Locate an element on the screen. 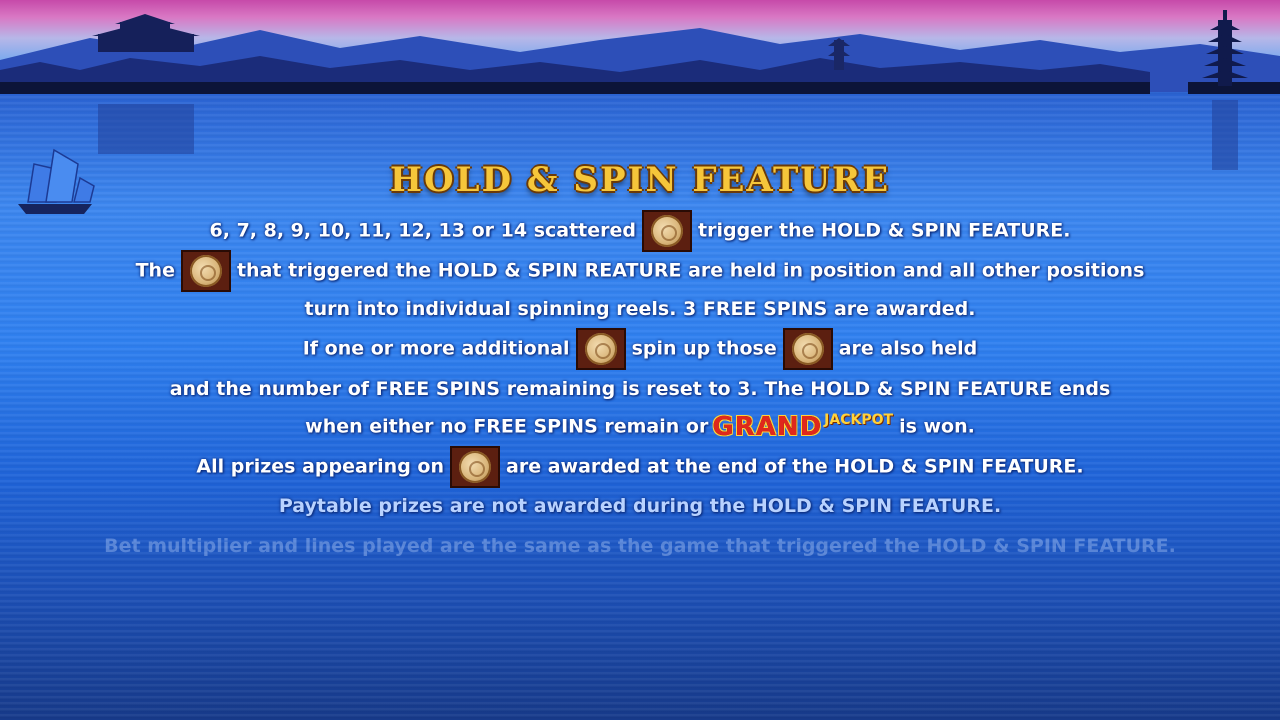  rule-text: spin up those is located at coordinates (704, 348).